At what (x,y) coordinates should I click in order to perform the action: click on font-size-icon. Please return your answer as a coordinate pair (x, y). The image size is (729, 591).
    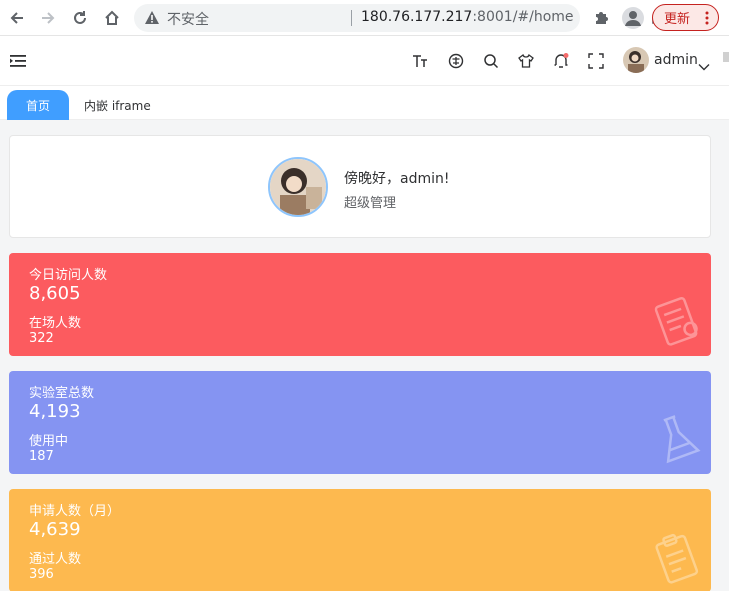
    Looking at the image, I should click on (420, 61).